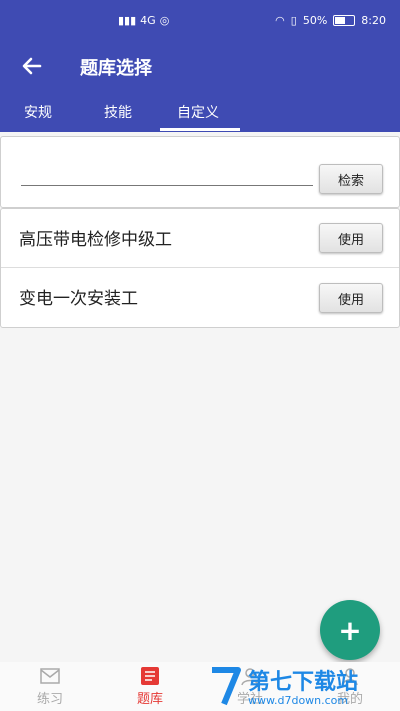 The height and width of the screenshot is (711, 400). Describe the element at coordinates (164, 20) in the screenshot. I see `wechat-icon: ◎` at that location.